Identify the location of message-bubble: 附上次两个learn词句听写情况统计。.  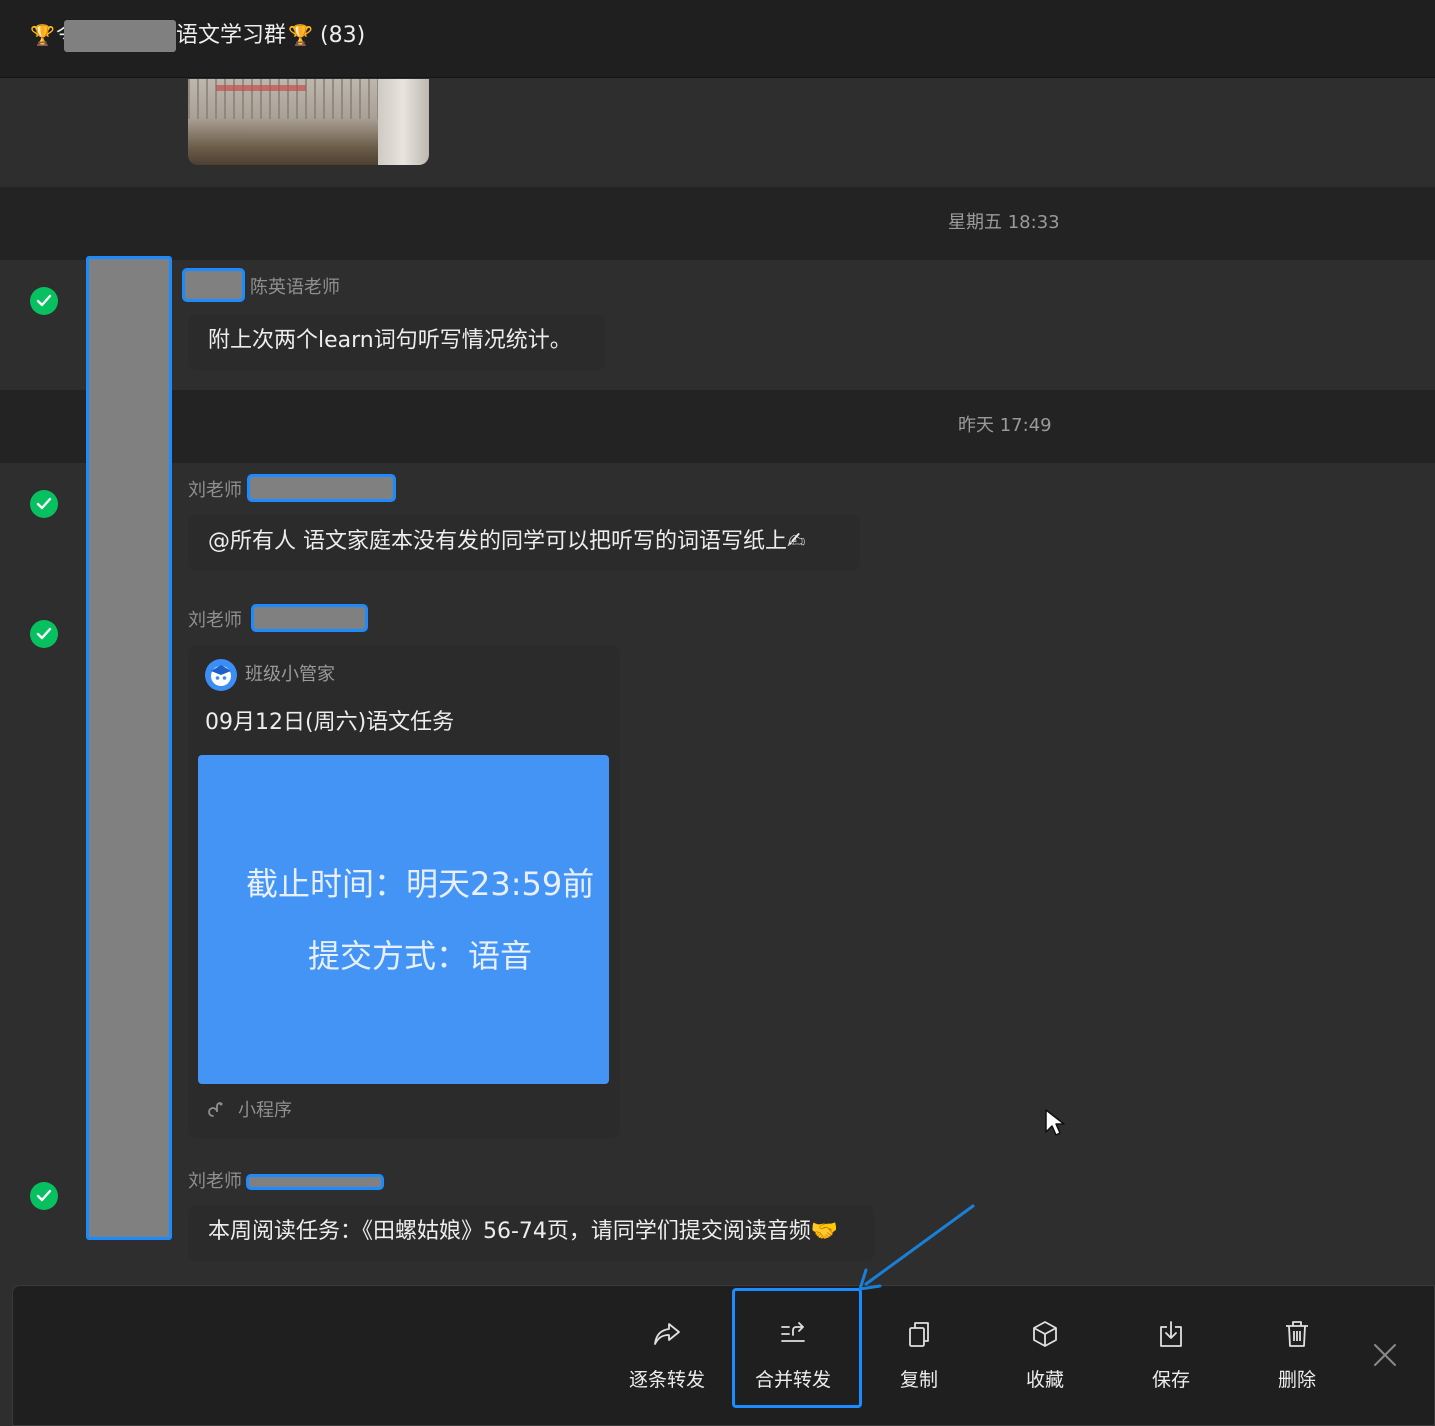
(397, 342).